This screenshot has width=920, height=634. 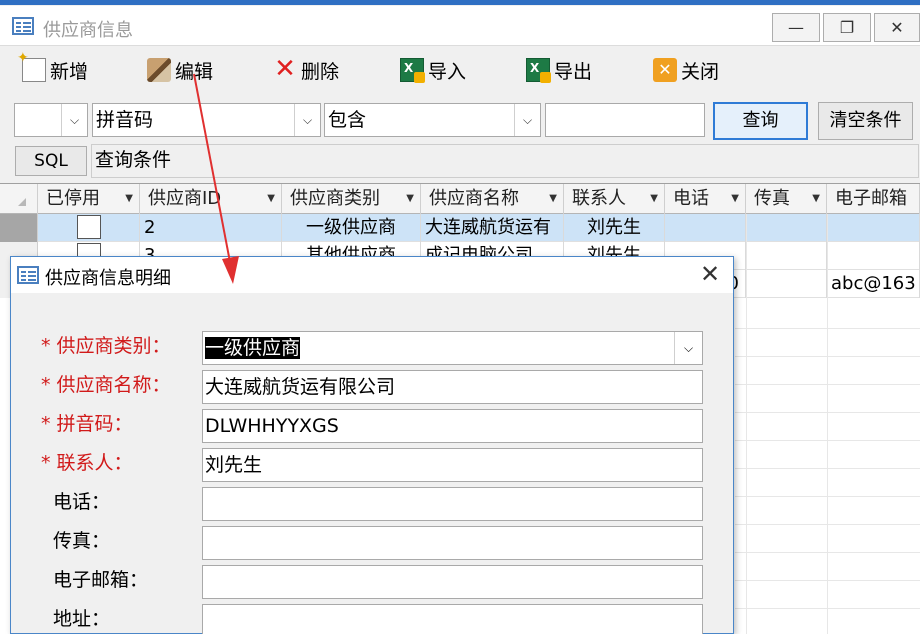 I want to click on annotation-arrow, so click(x=216, y=178).